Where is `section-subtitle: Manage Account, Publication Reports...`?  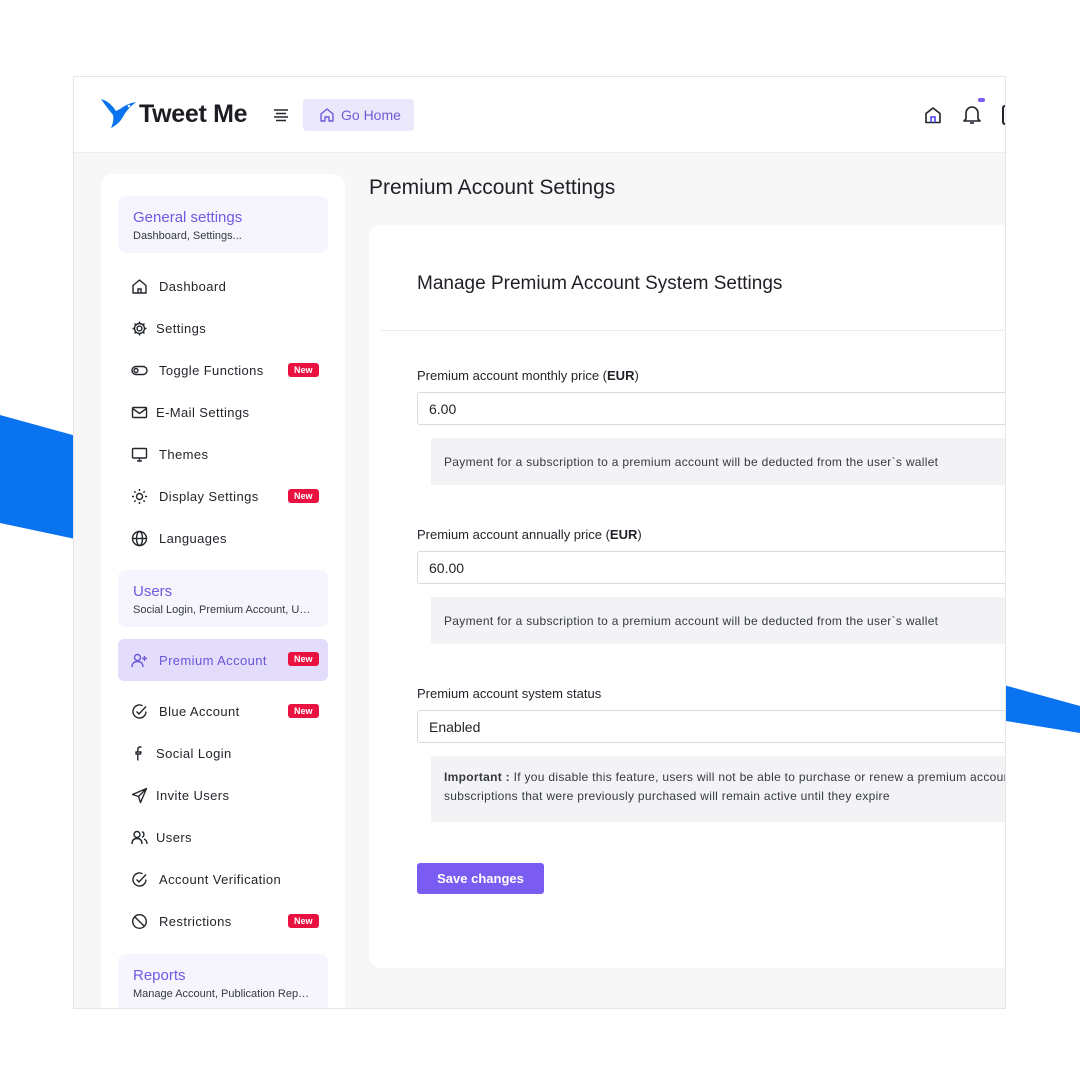 section-subtitle: Manage Account, Publication Reports... is located at coordinates (224, 994).